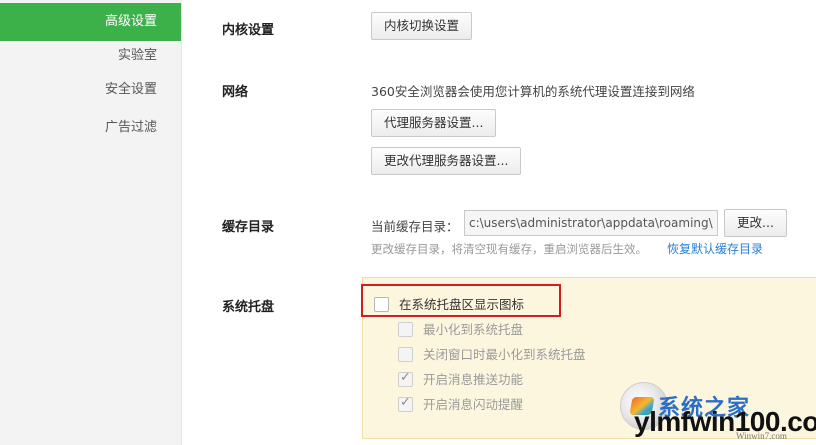  What do you see at coordinates (235, 92) in the screenshot?
I see `network-section-title: 网络` at bounding box center [235, 92].